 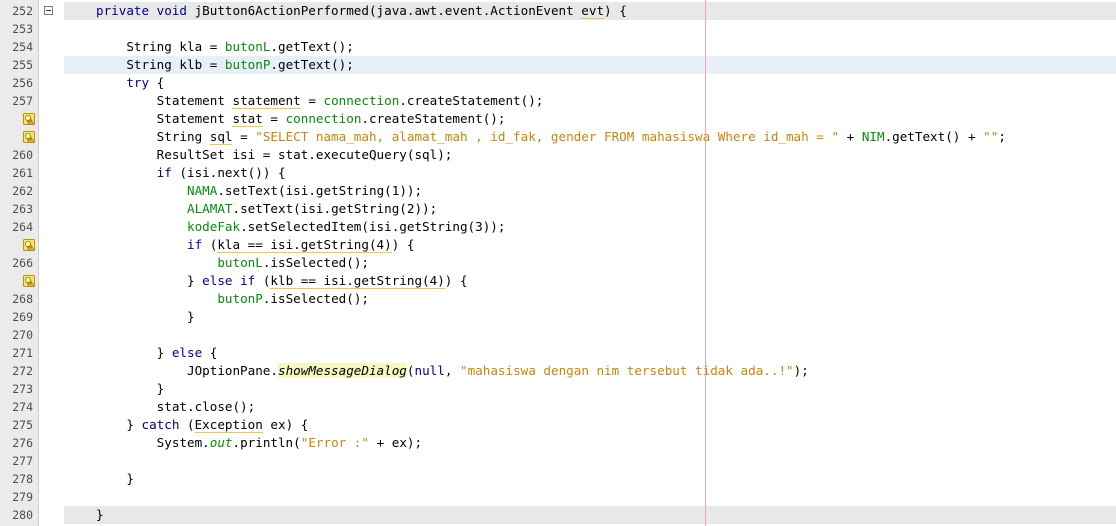 I want to click on code-line: 263 ALAMAT.setText(isi.getString(2));, so click(x=558, y=209).